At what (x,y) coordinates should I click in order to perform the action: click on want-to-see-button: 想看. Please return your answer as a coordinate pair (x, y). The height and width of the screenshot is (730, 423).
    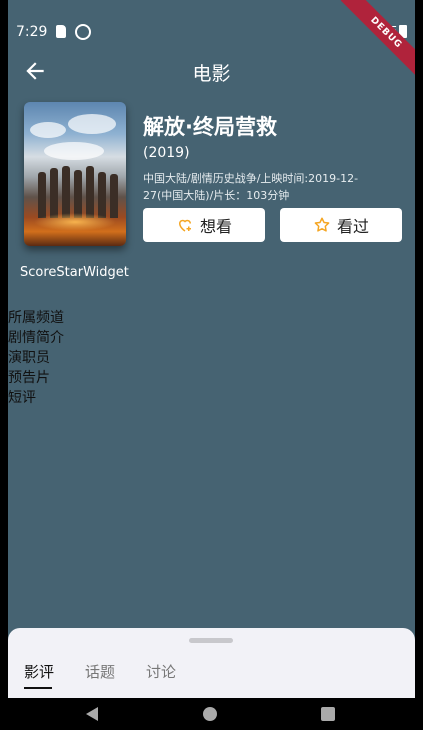
    Looking at the image, I should click on (204, 225).